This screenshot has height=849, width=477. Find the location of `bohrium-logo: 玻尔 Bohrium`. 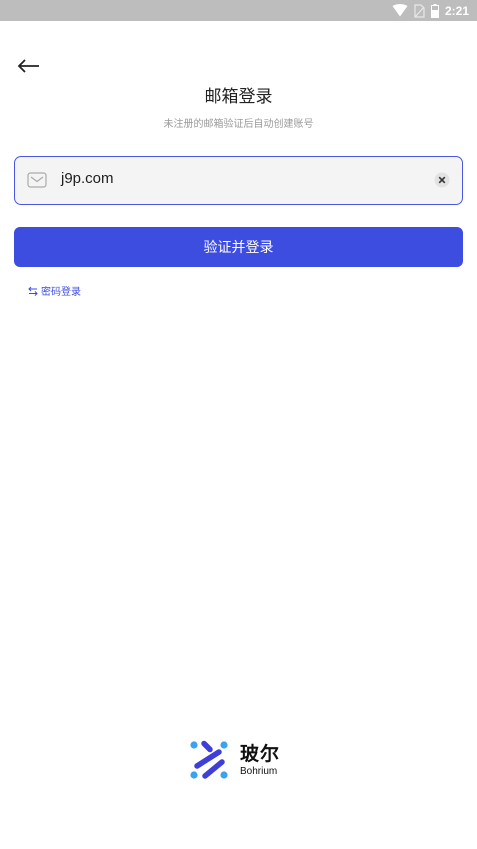

bohrium-logo: 玻尔 Bohrium is located at coordinates (244, 760).